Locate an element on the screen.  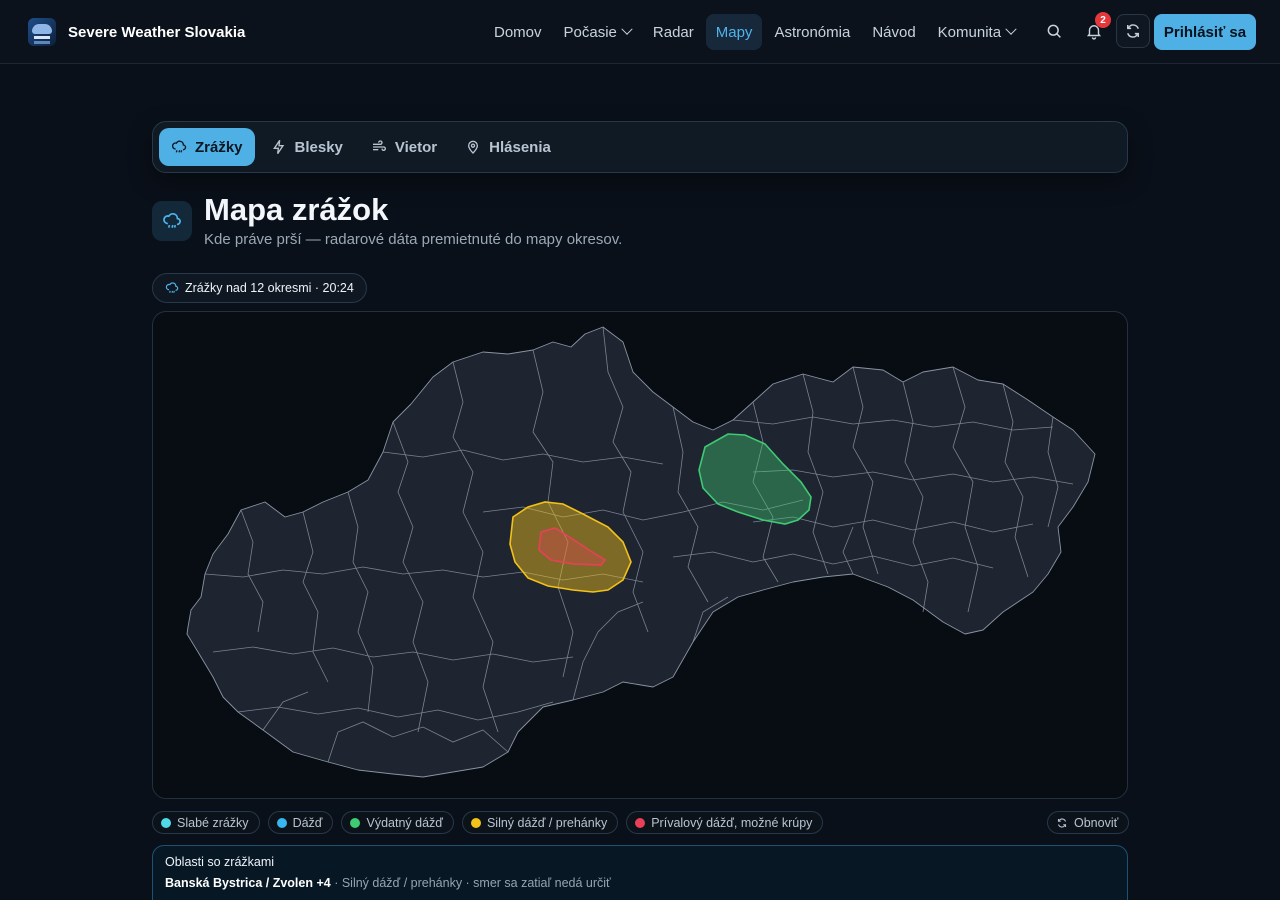
legend-item: Prívalový dážď, možné krúpy is located at coordinates (725, 822).